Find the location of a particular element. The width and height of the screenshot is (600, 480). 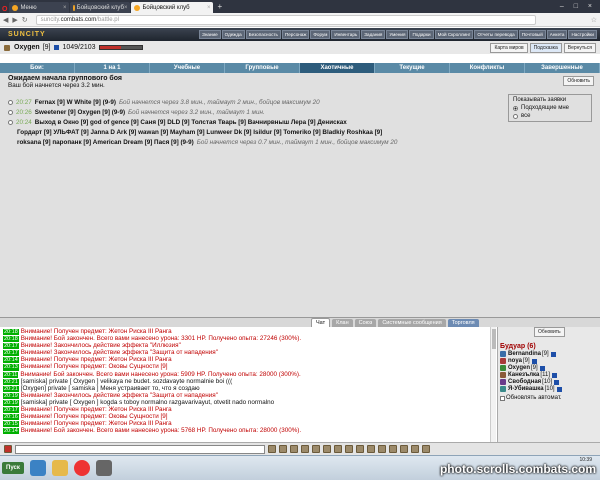

character-name: Oxygen is located at coordinates (27, 47).